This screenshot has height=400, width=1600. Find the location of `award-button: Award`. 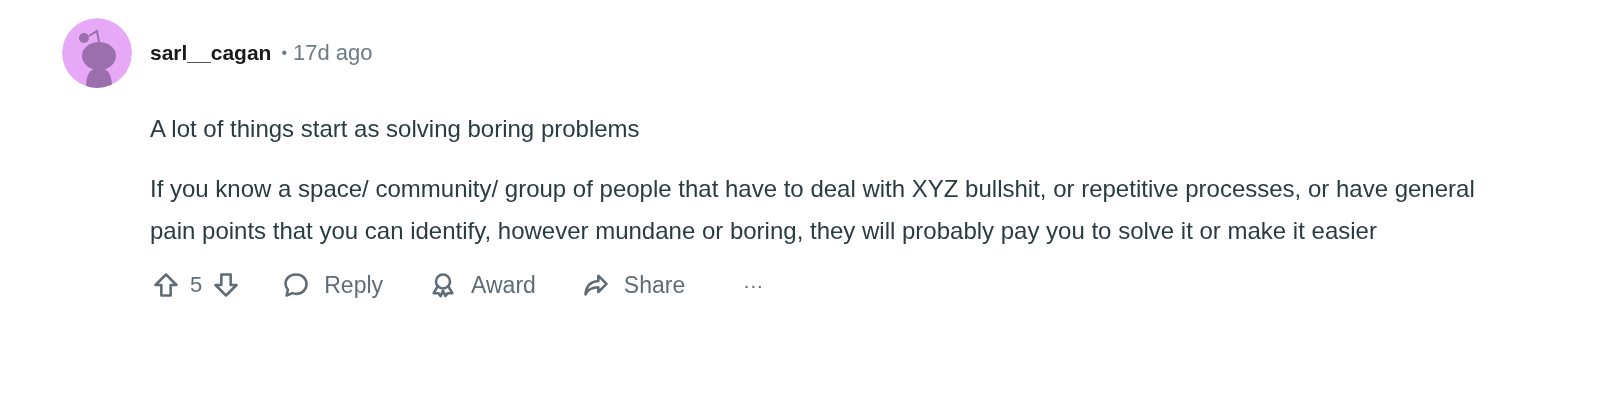

award-button: Award is located at coordinates (482, 285).